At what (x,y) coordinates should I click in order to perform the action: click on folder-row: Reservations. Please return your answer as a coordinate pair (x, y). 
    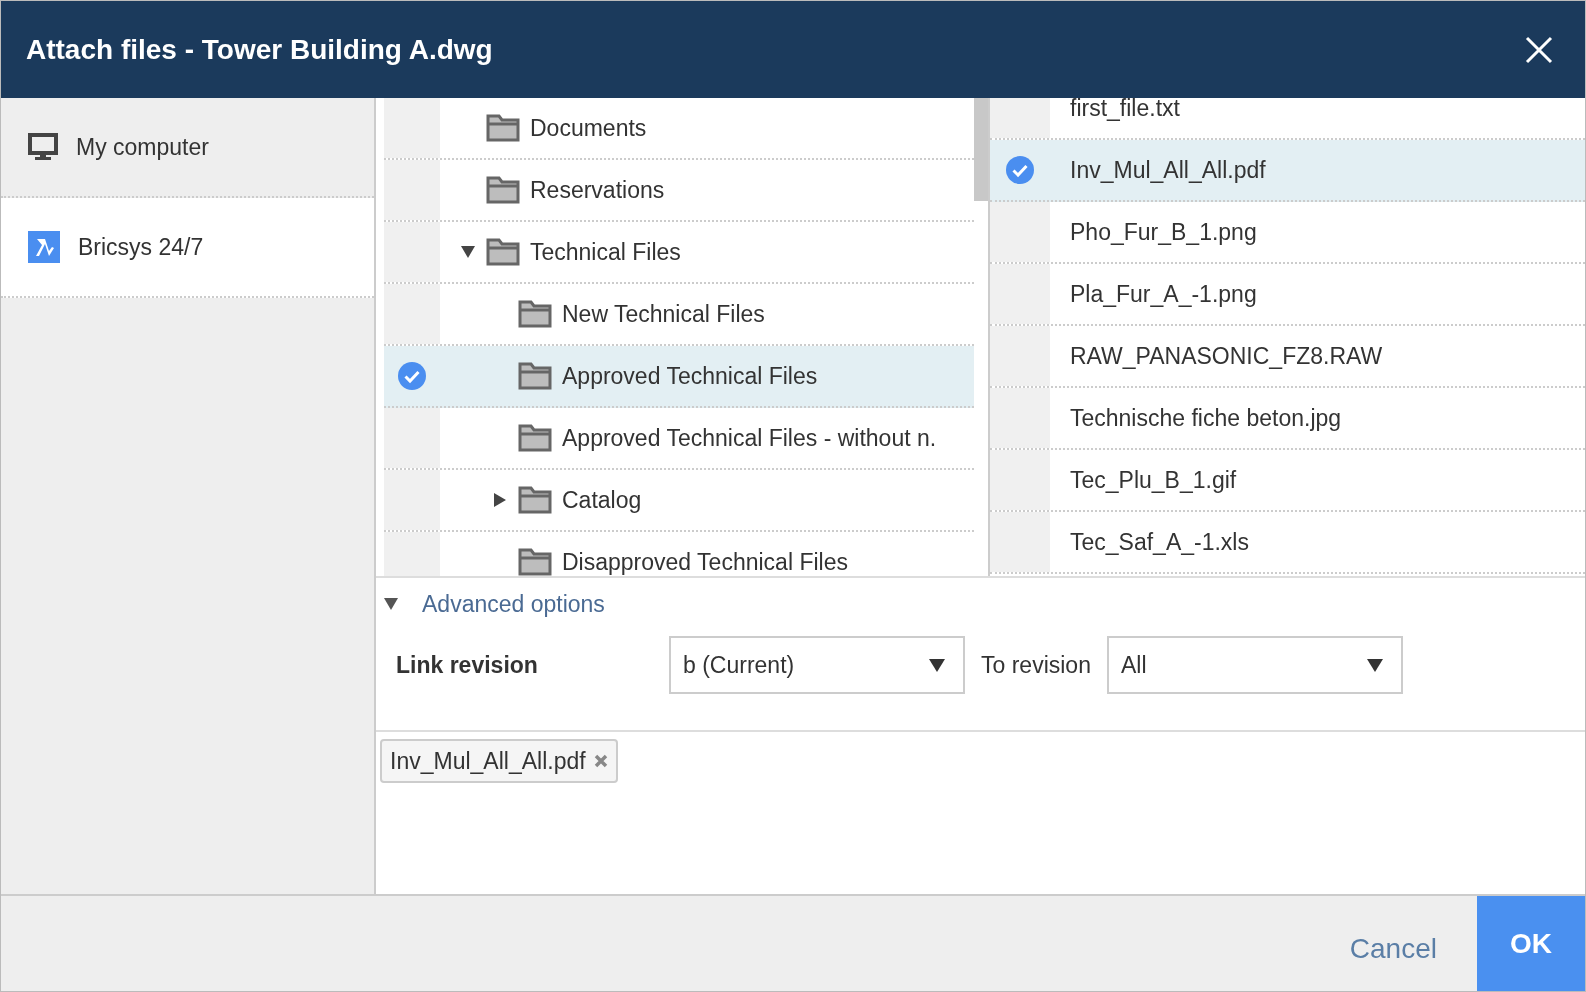
    Looking at the image, I should click on (679, 191).